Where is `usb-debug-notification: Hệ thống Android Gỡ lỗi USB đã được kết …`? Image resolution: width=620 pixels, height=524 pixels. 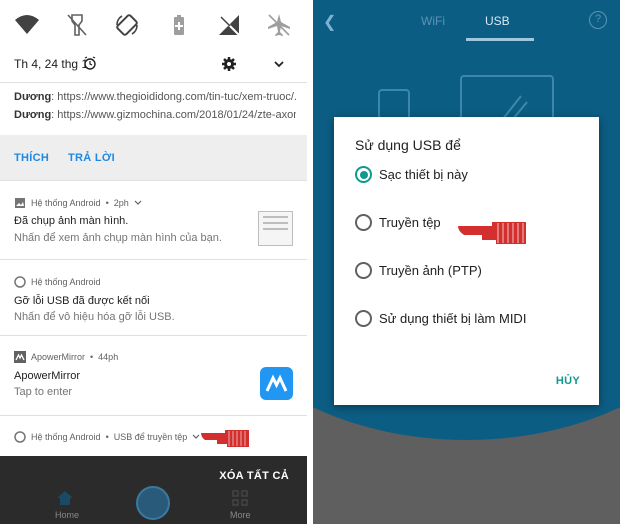
usb-debug-notification: Hệ thống Android Gỡ lỗi USB đã được kết … is located at coordinates (153, 297).